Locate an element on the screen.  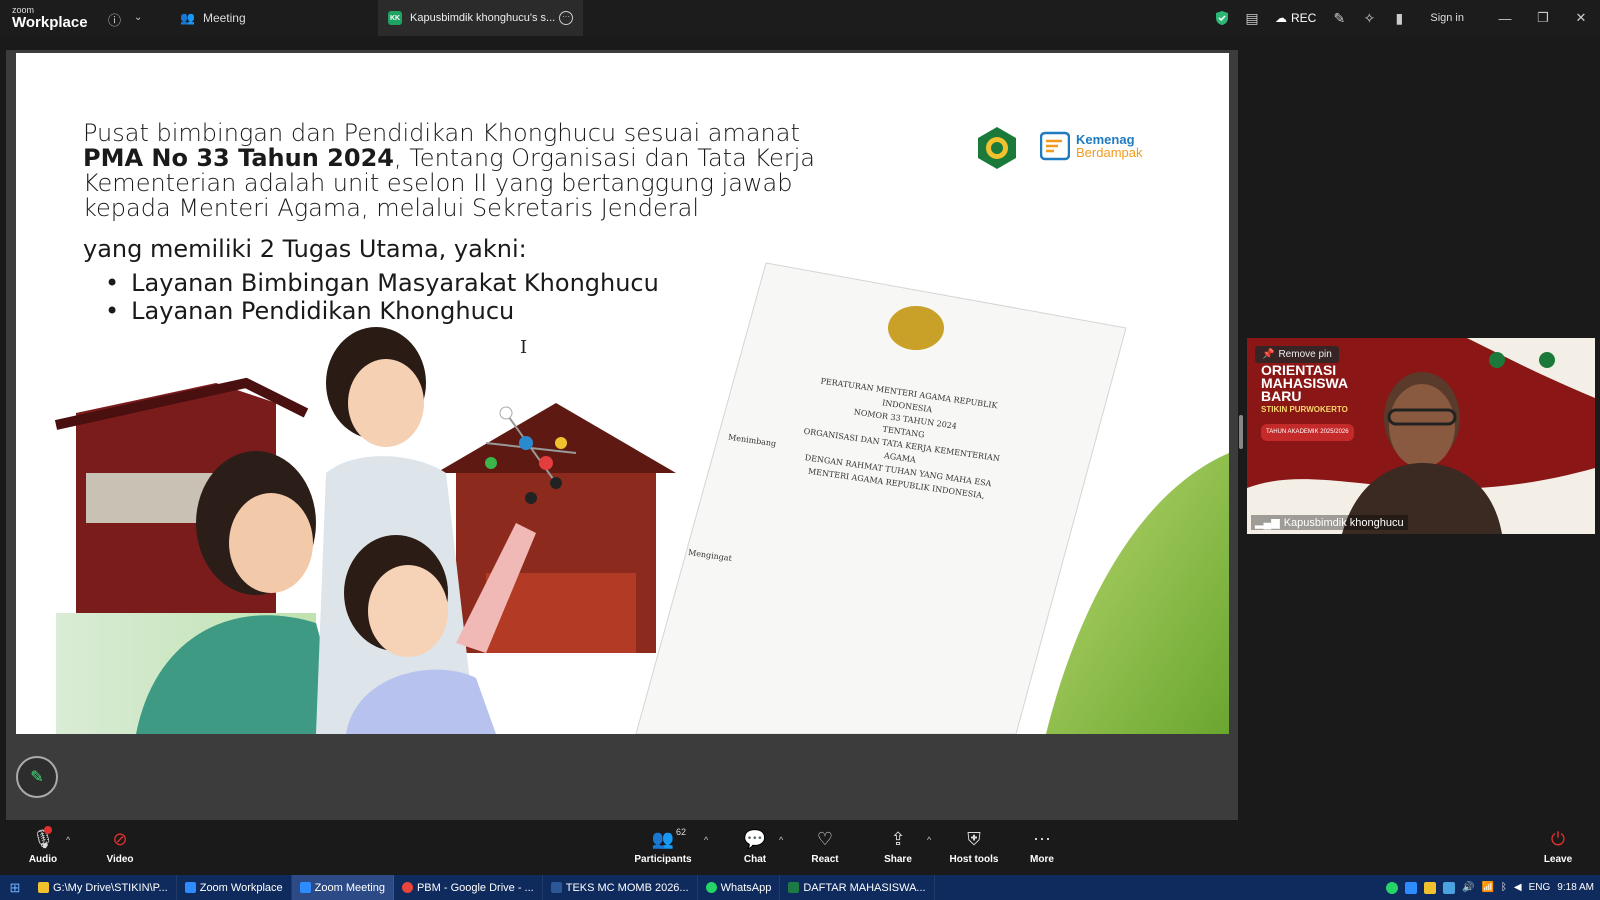
more-label: More is located at coordinates (1042, 859).